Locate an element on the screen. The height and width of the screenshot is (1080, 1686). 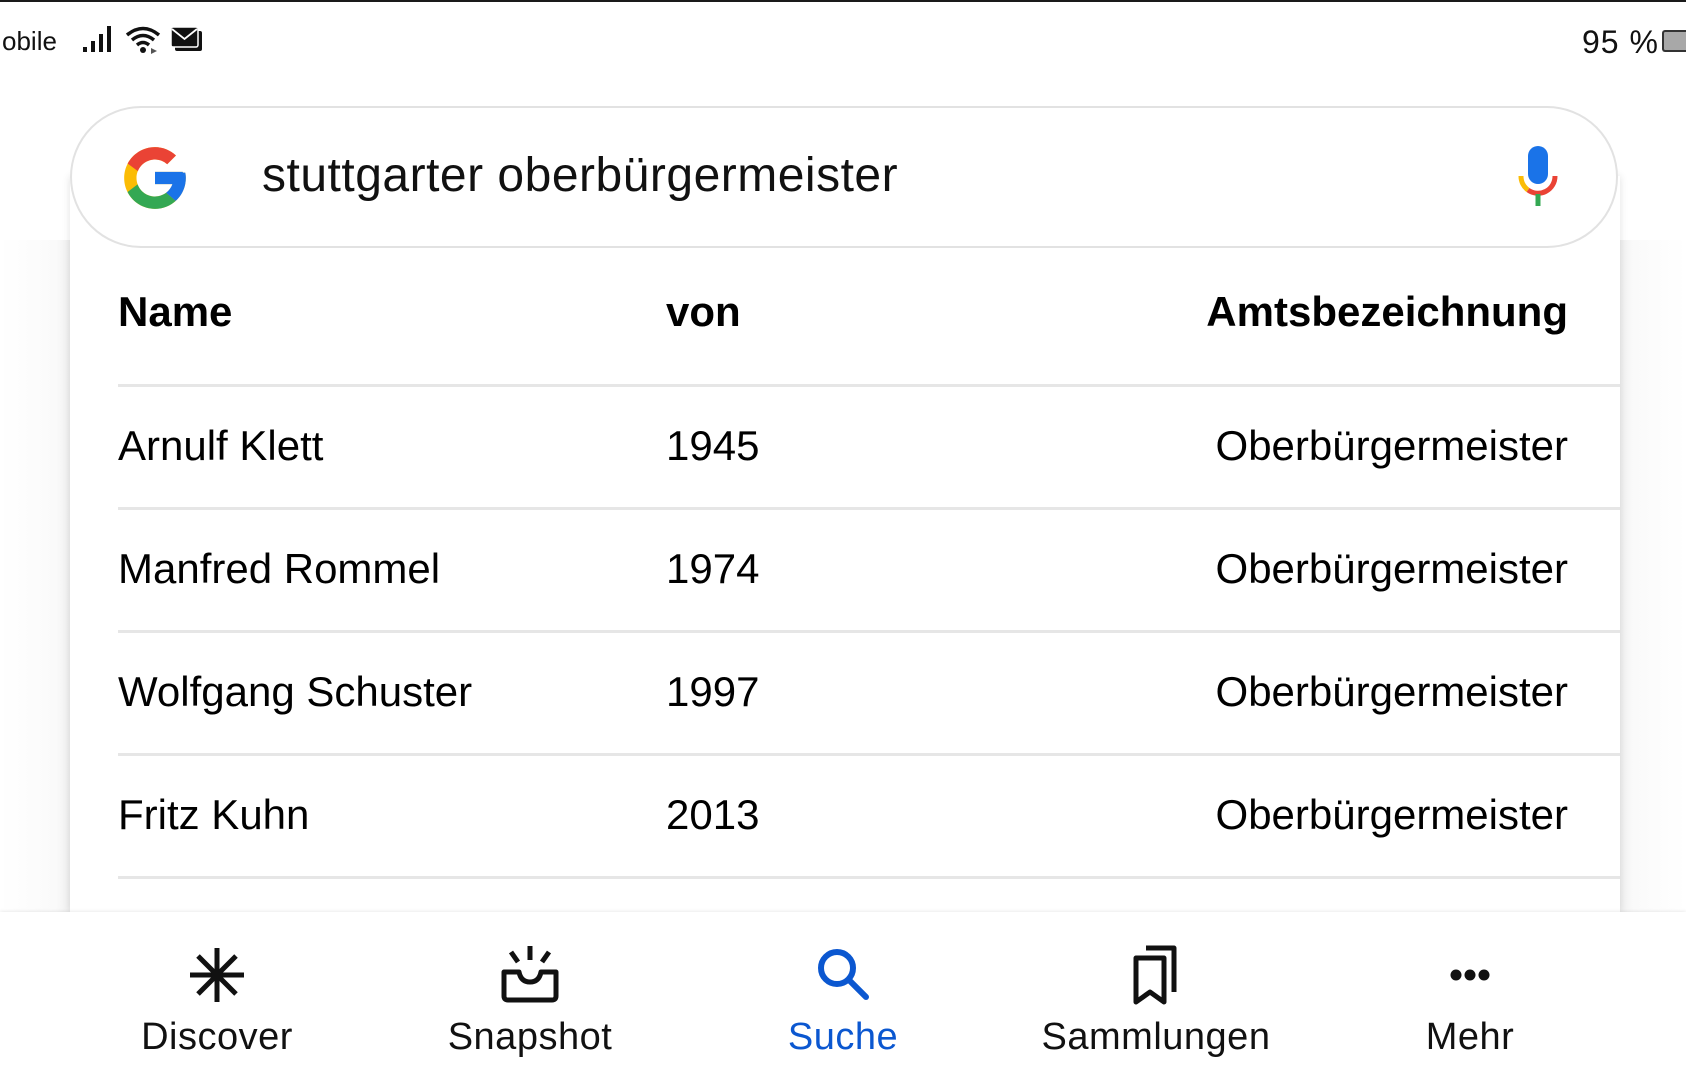
nav-label: Snapshot is located at coordinates (530, 1037).